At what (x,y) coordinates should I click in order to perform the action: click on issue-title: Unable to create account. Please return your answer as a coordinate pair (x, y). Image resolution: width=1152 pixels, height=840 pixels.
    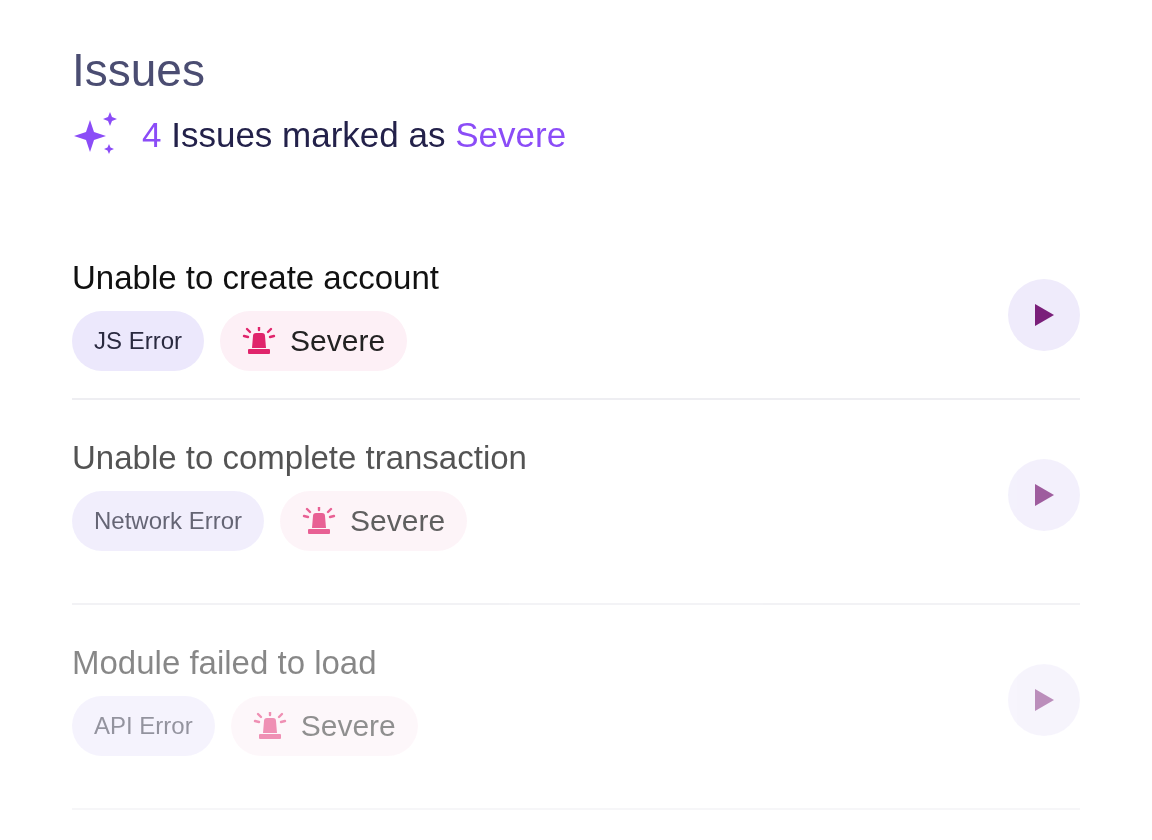
    Looking at the image, I should click on (255, 277).